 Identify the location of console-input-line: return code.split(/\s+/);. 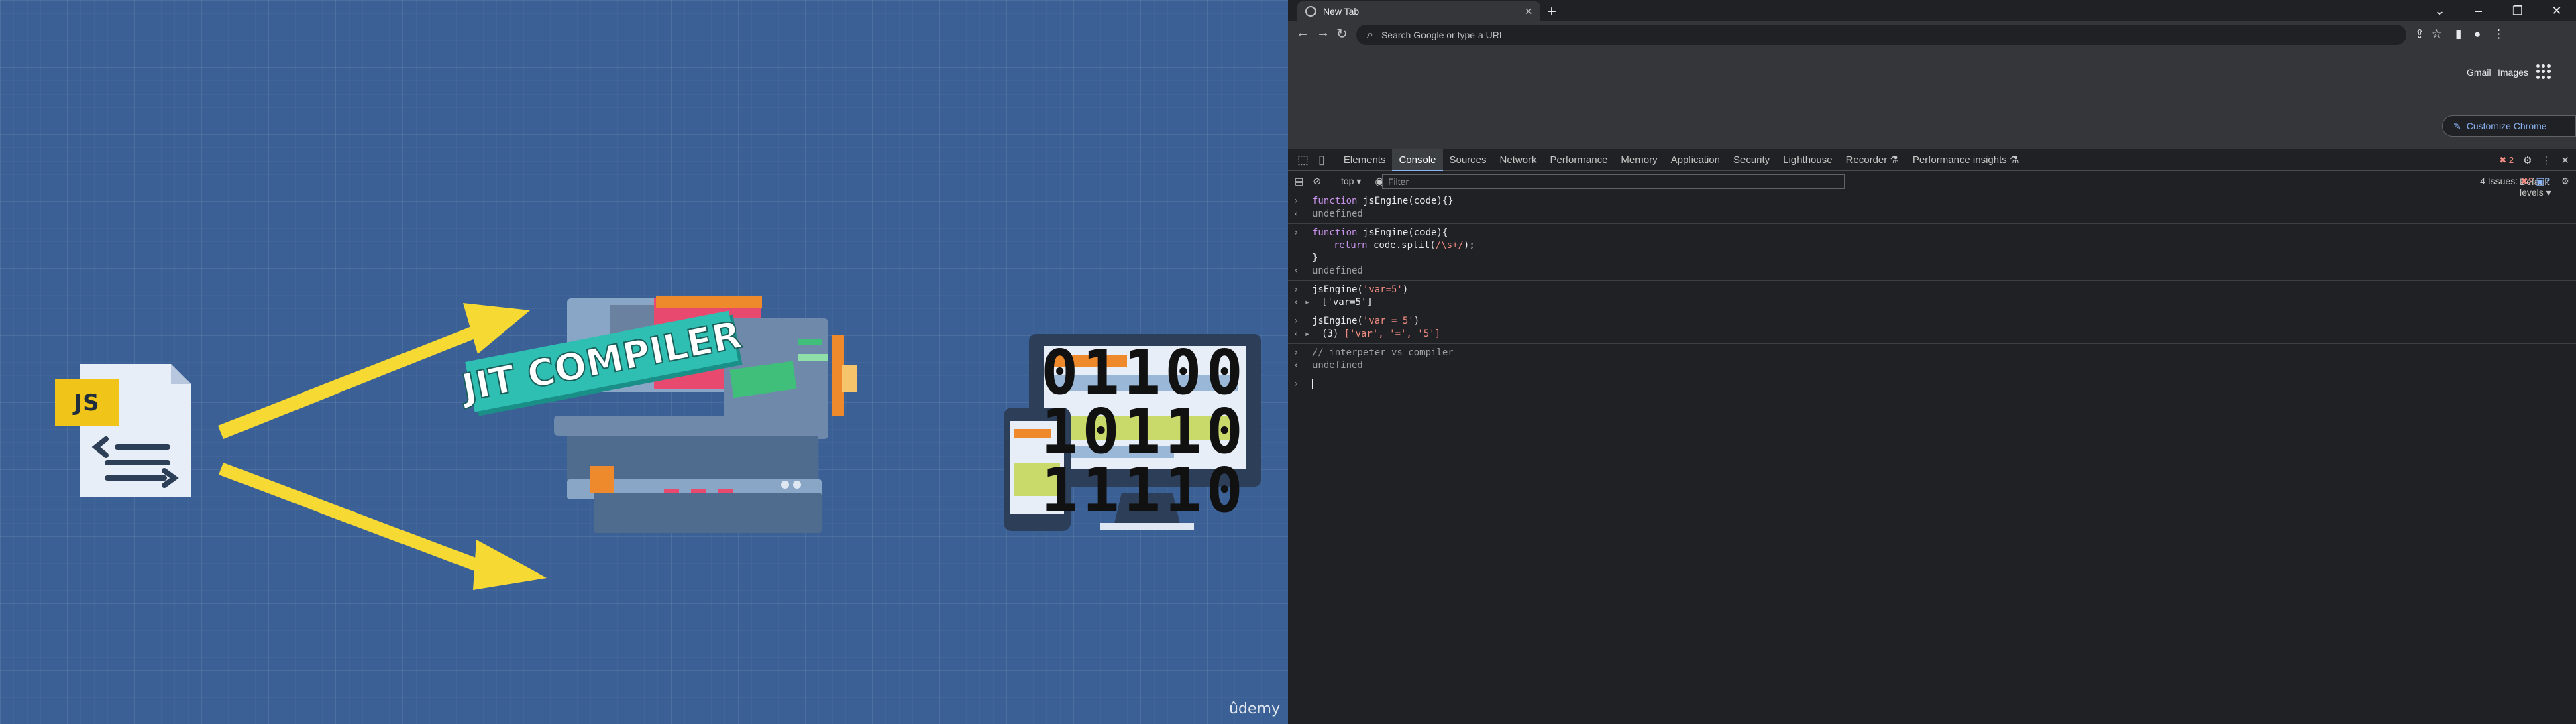
(1932, 245).